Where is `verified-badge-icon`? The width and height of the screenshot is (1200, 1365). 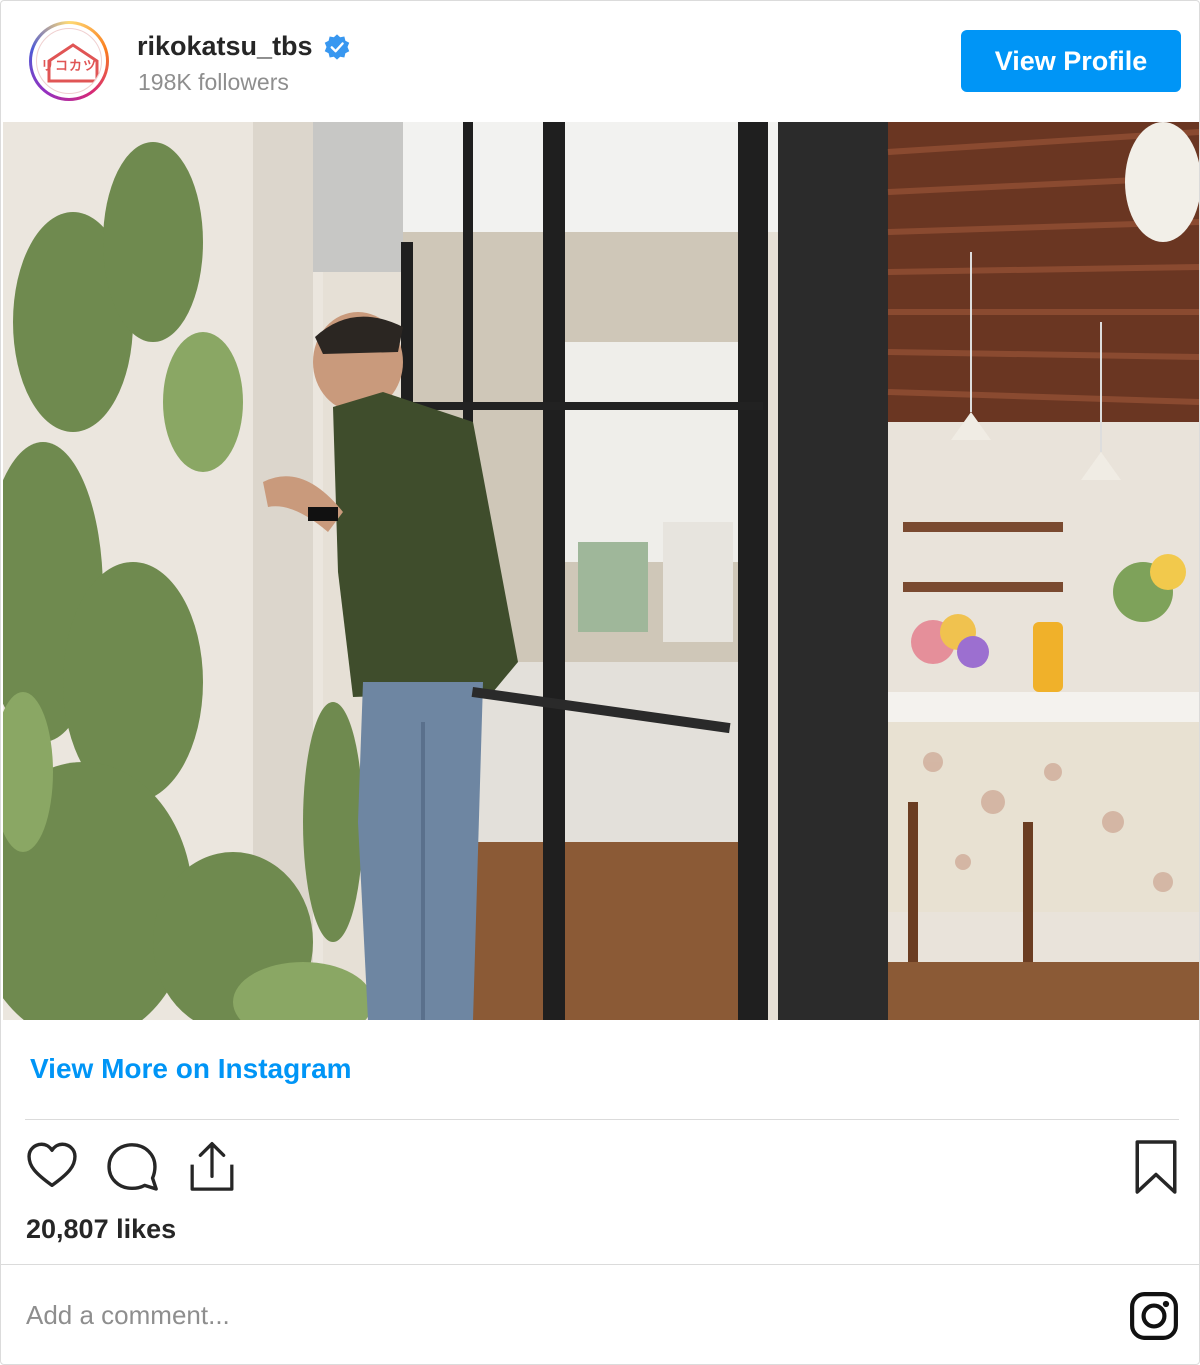
verified-badge-icon is located at coordinates (336, 46).